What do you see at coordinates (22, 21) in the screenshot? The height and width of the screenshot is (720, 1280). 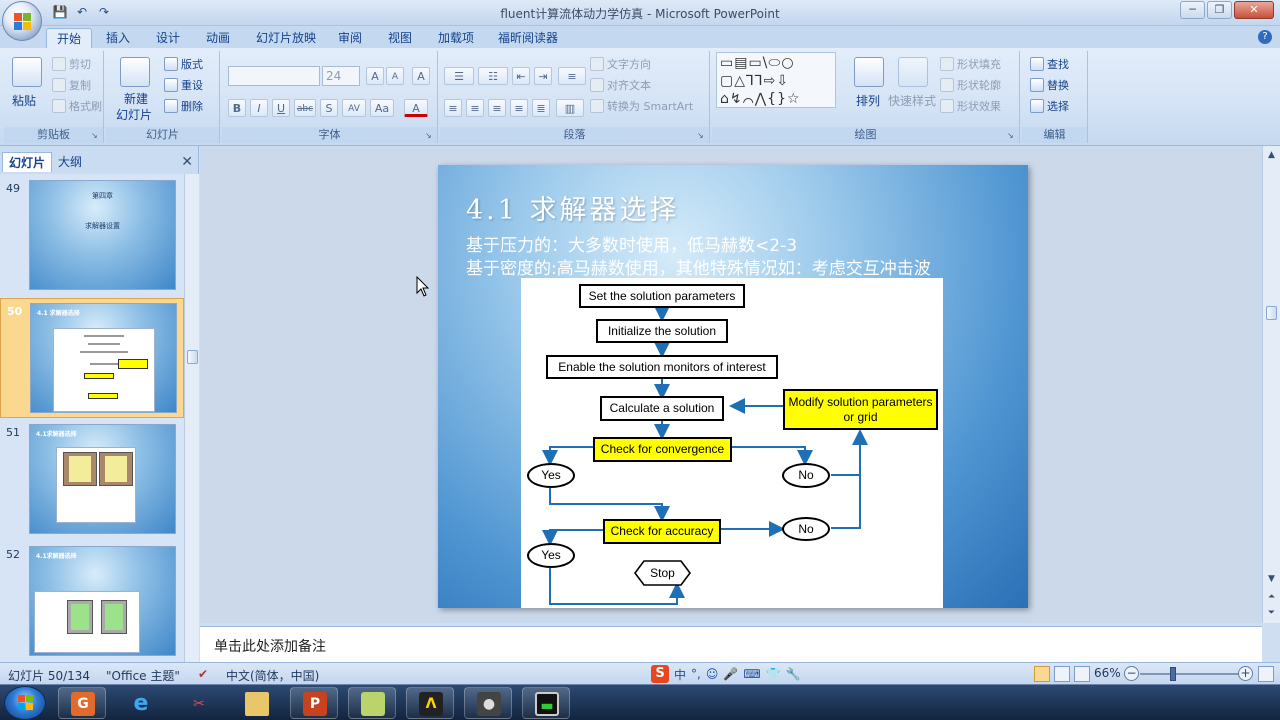 I see `office-button` at bounding box center [22, 21].